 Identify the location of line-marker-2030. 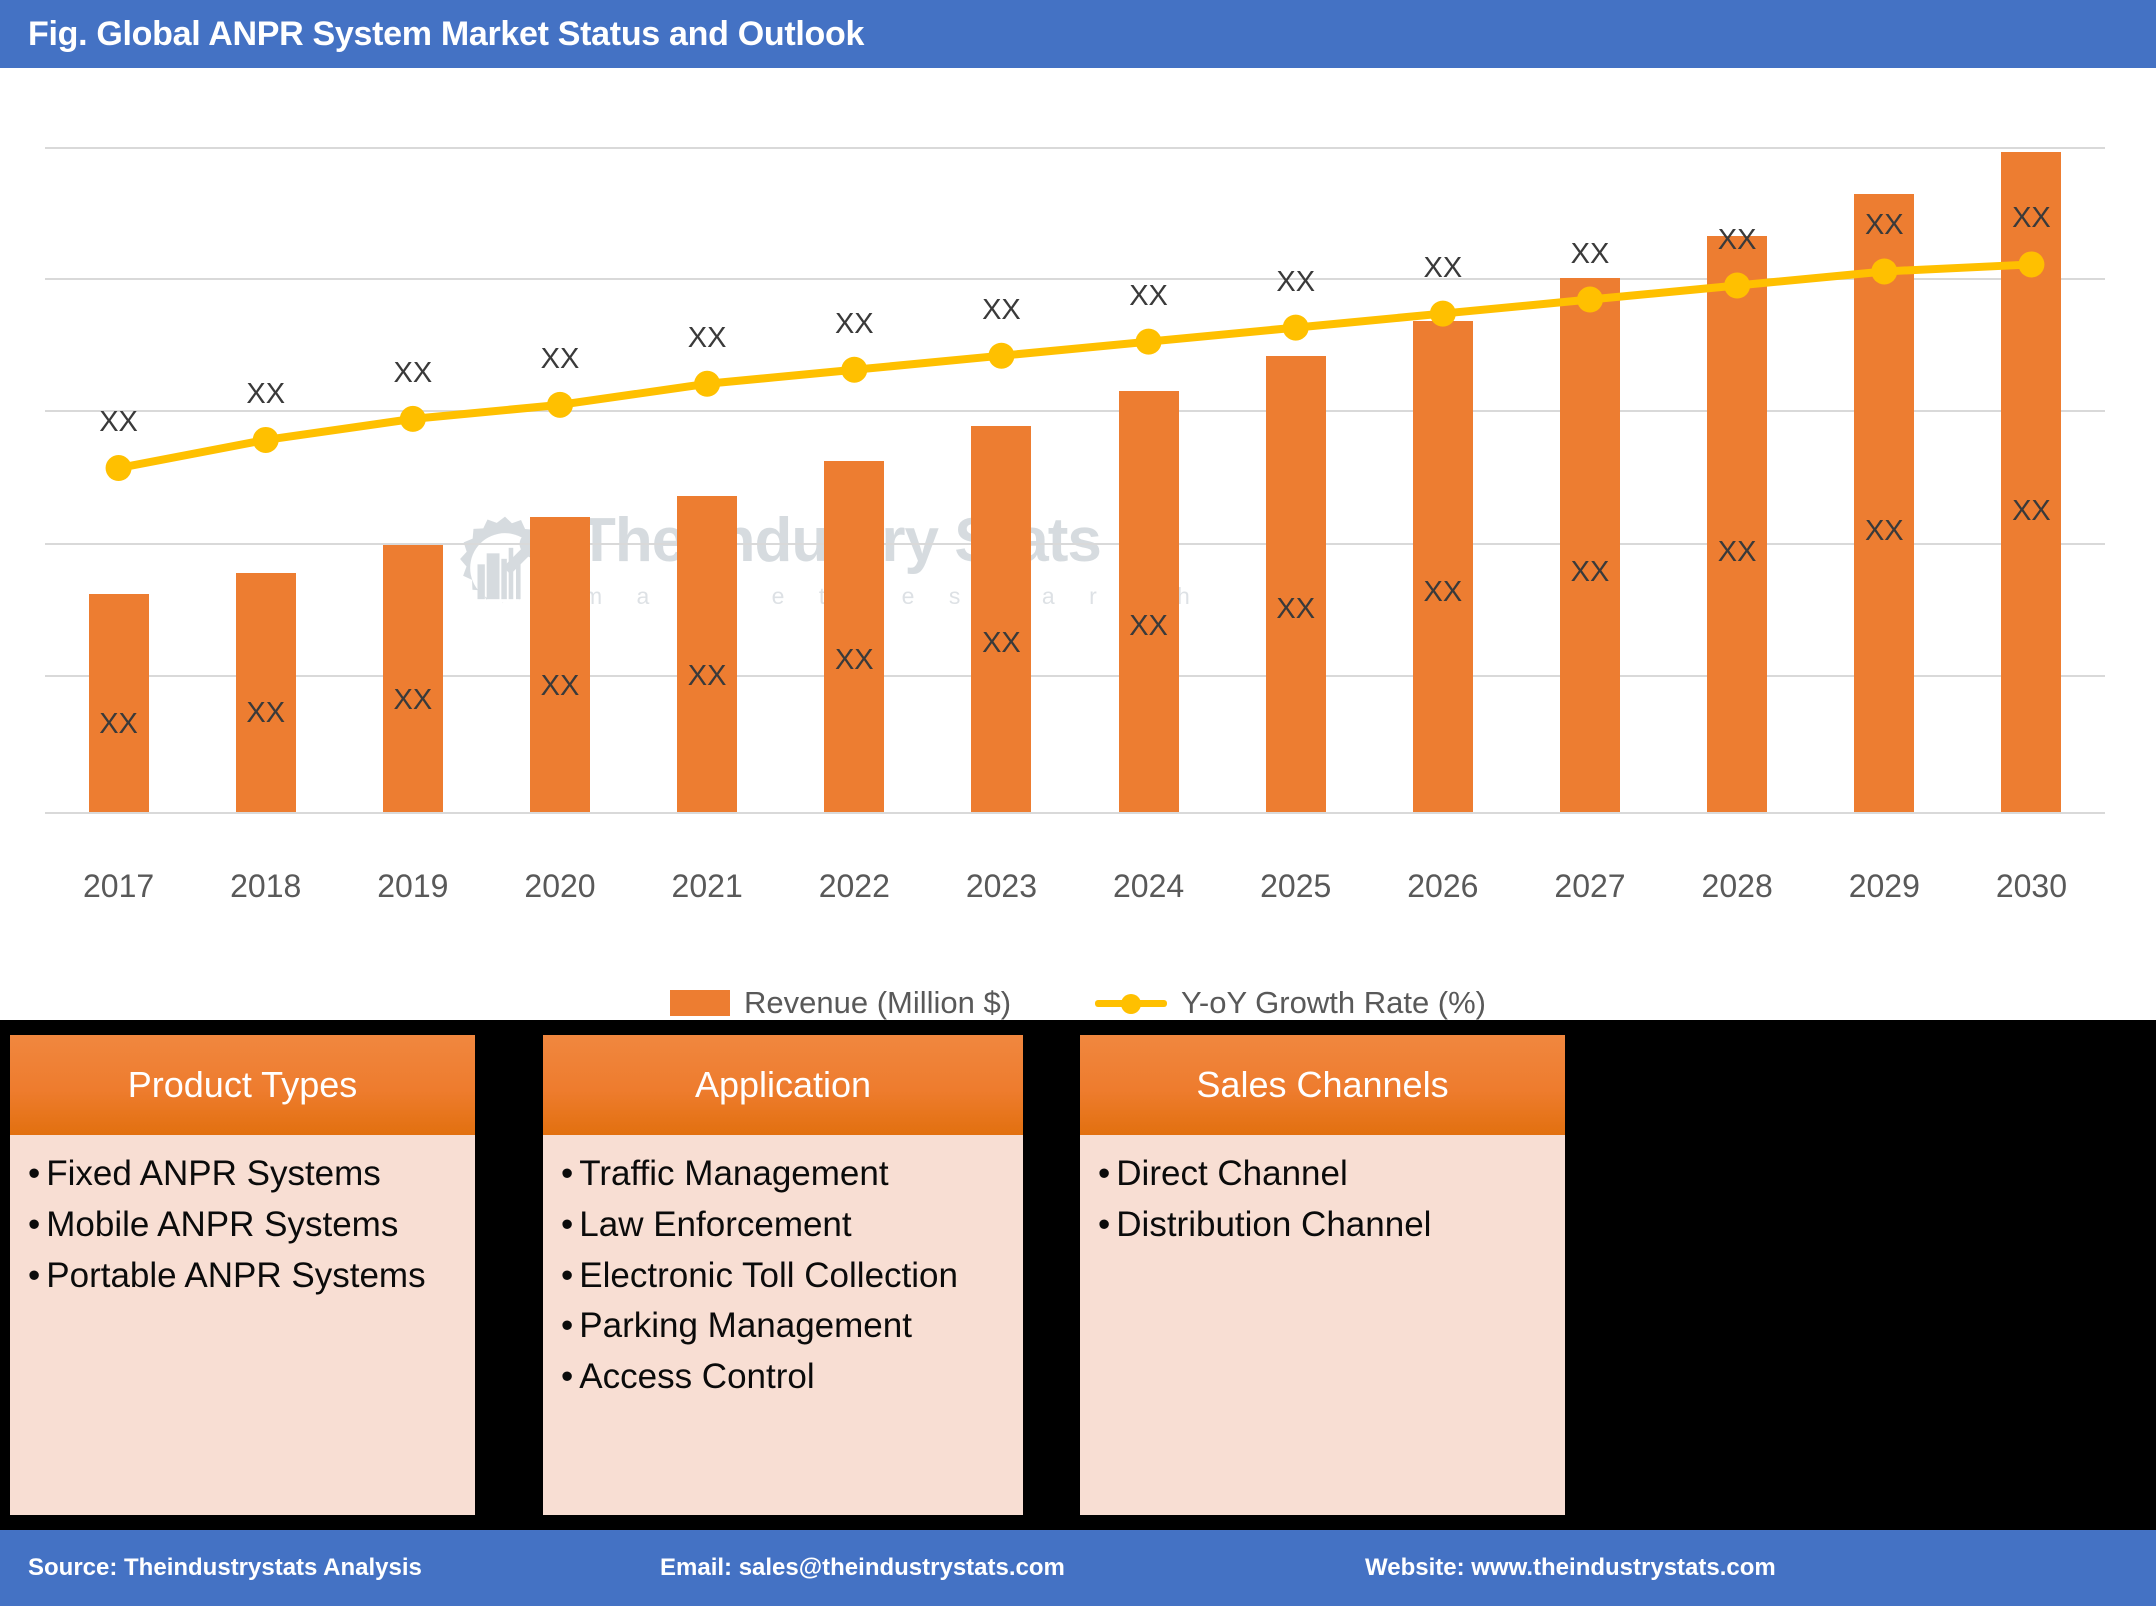
(2031, 264).